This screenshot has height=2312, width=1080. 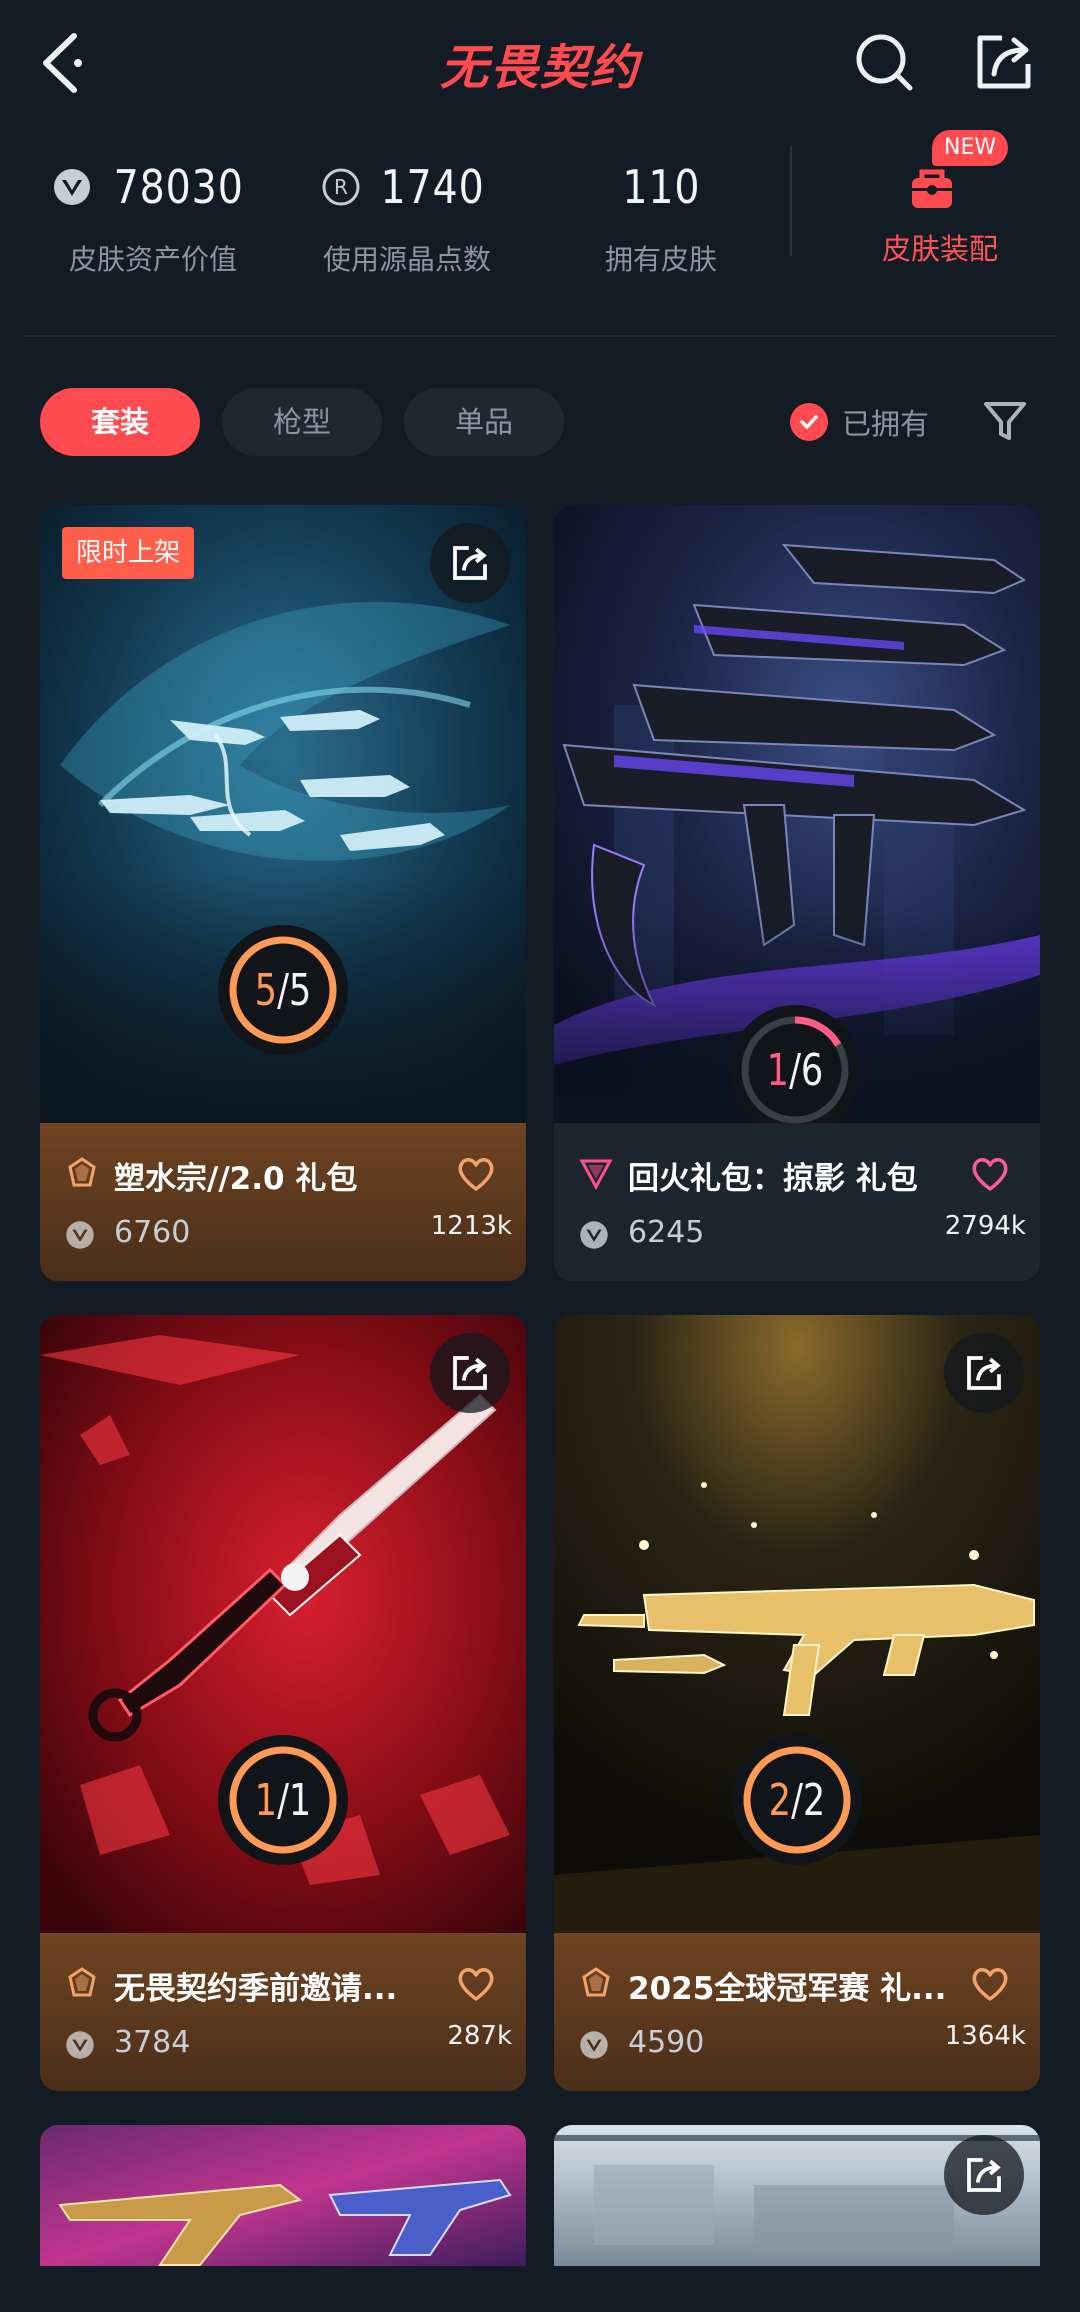 I want to click on stat-asset-value: 78030 皮肤资产价值, so click(x=153, y=215).